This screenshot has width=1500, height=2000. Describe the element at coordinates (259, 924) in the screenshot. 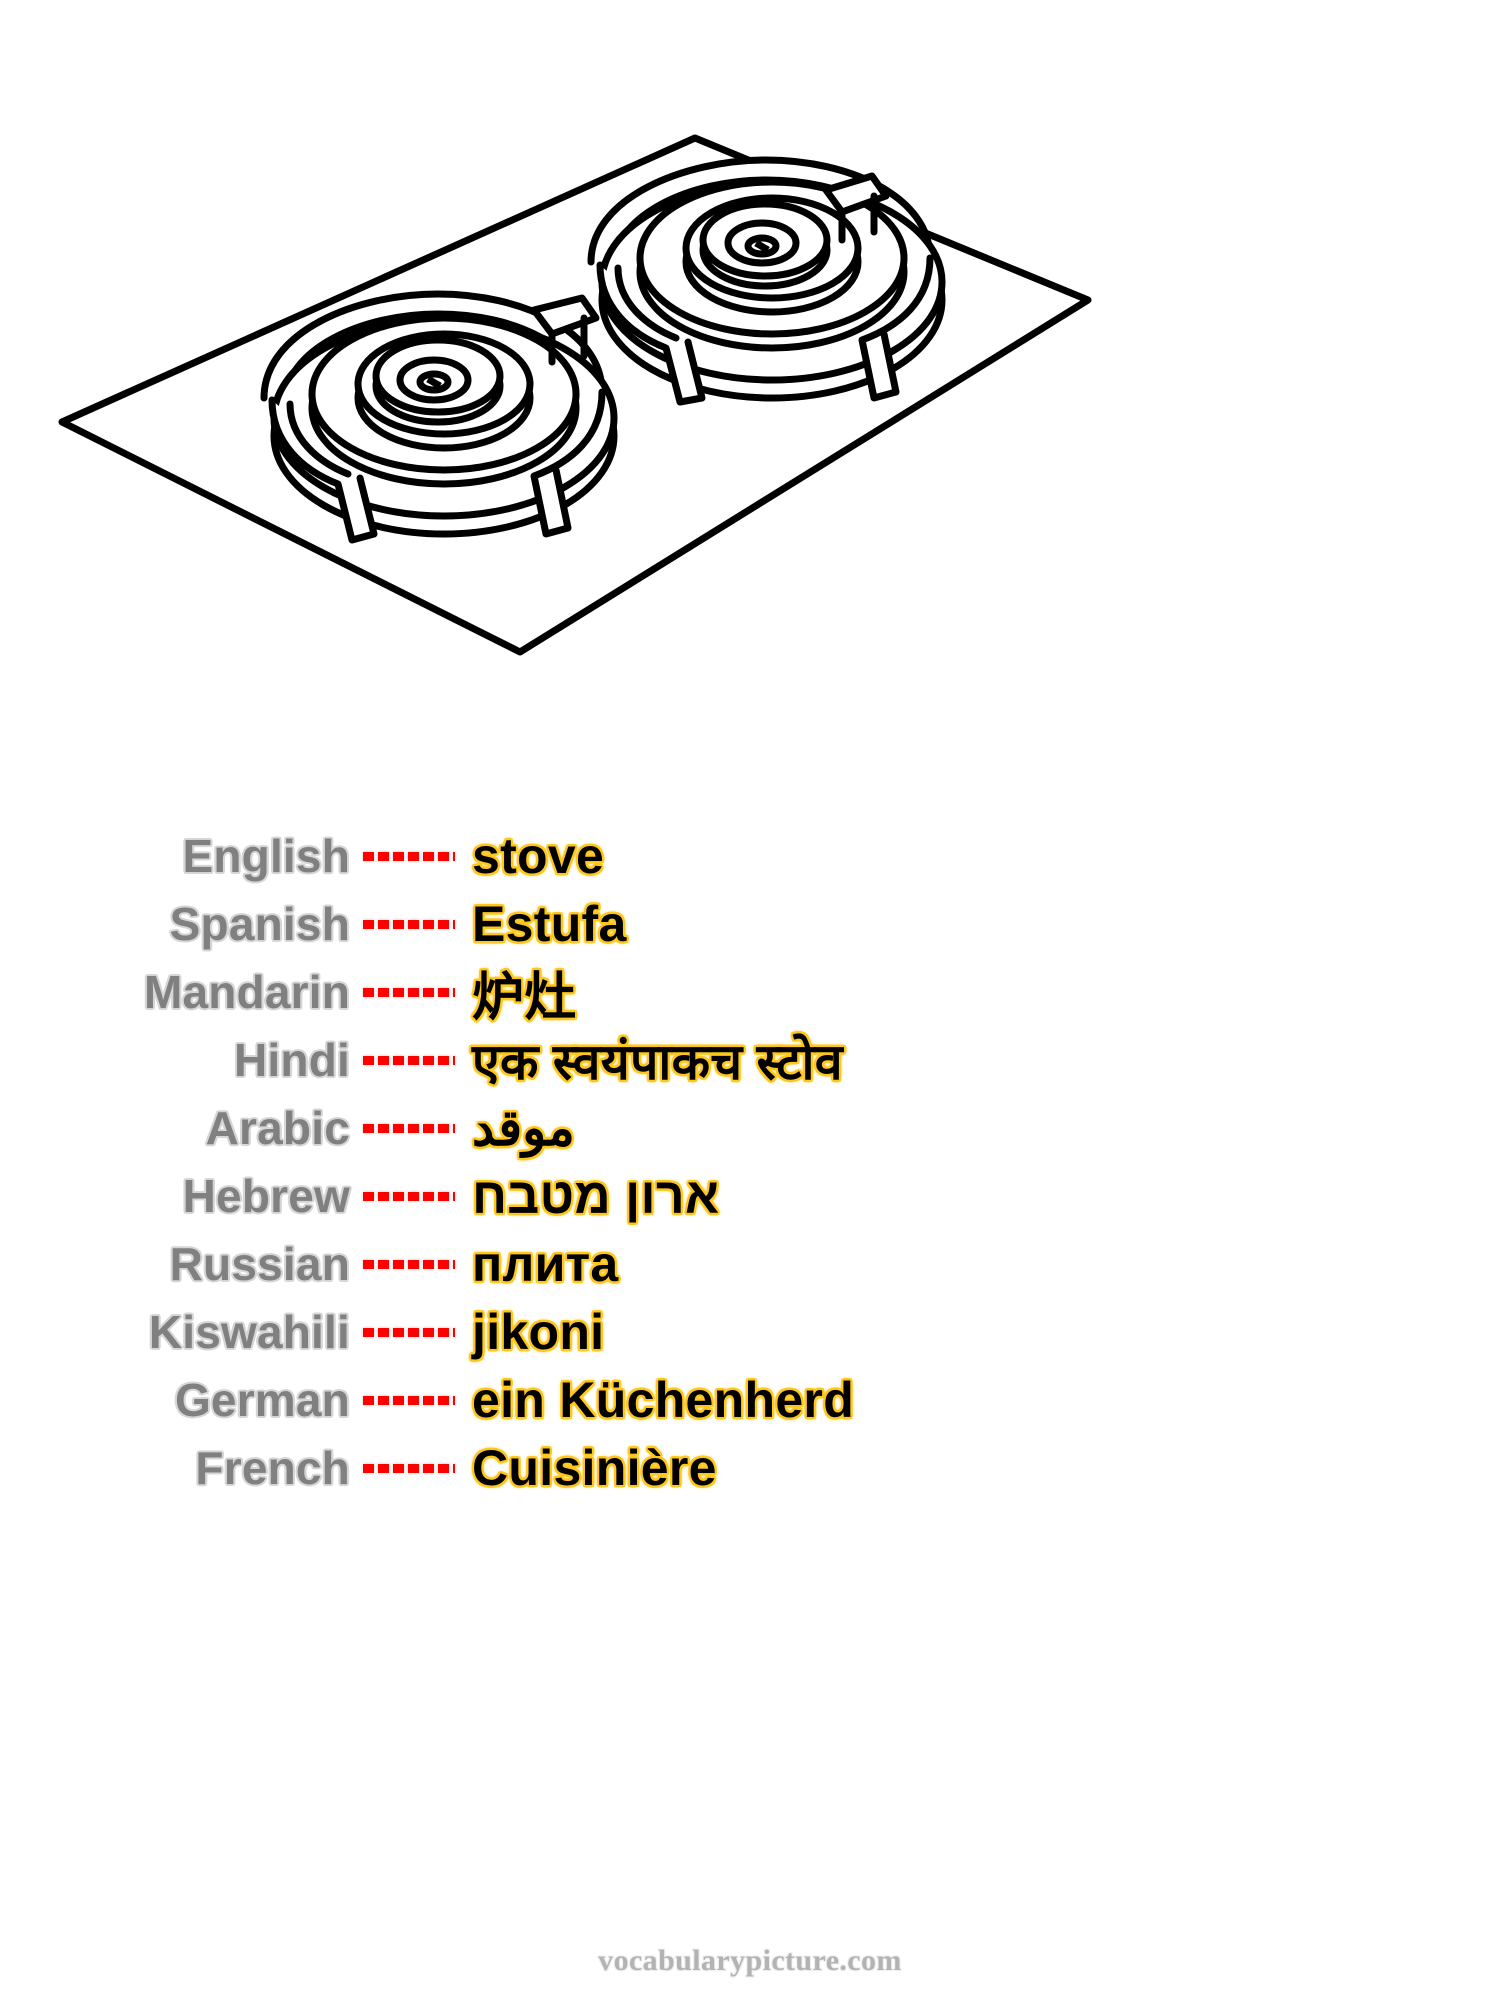

I see `language-label-spanish: Spanish` at that location.